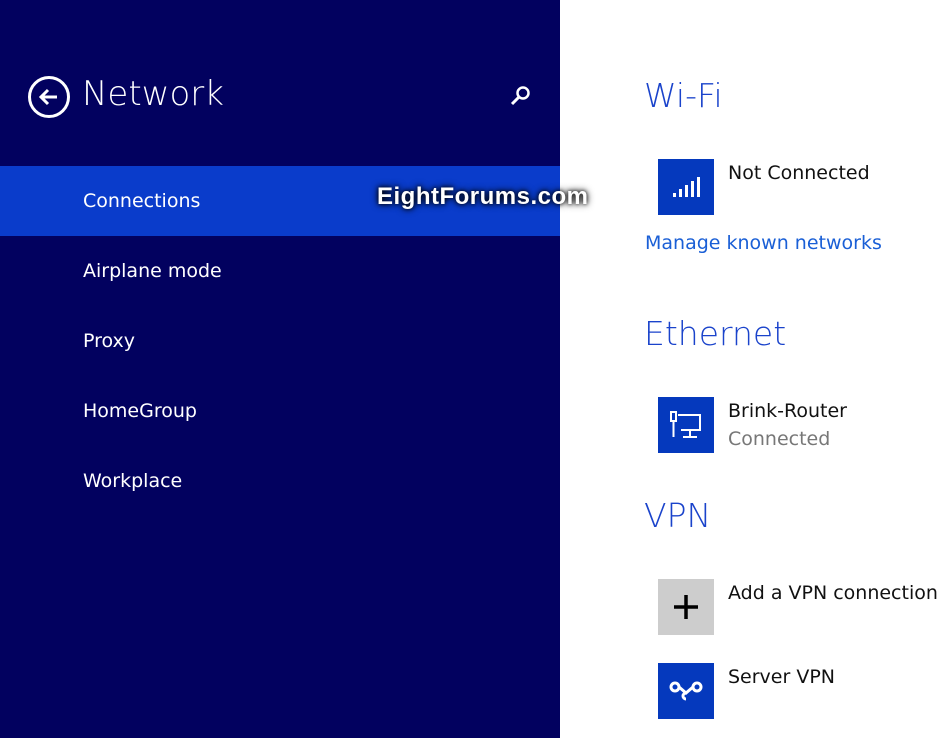 The image size is (945, 738). What do you see at coordinates (686, 187) in the screenshot?
I see `wifi-signal-icon` at bounding box center [686, 187].